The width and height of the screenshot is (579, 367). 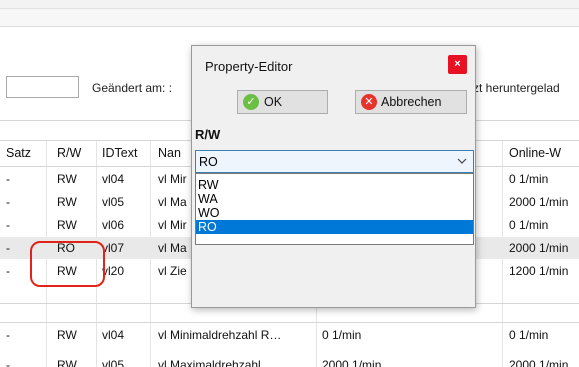 What do you see at coordinates (334, 161) in the screenshot?
I see `rw-combobox: RO` at bounding box center [334, 161].